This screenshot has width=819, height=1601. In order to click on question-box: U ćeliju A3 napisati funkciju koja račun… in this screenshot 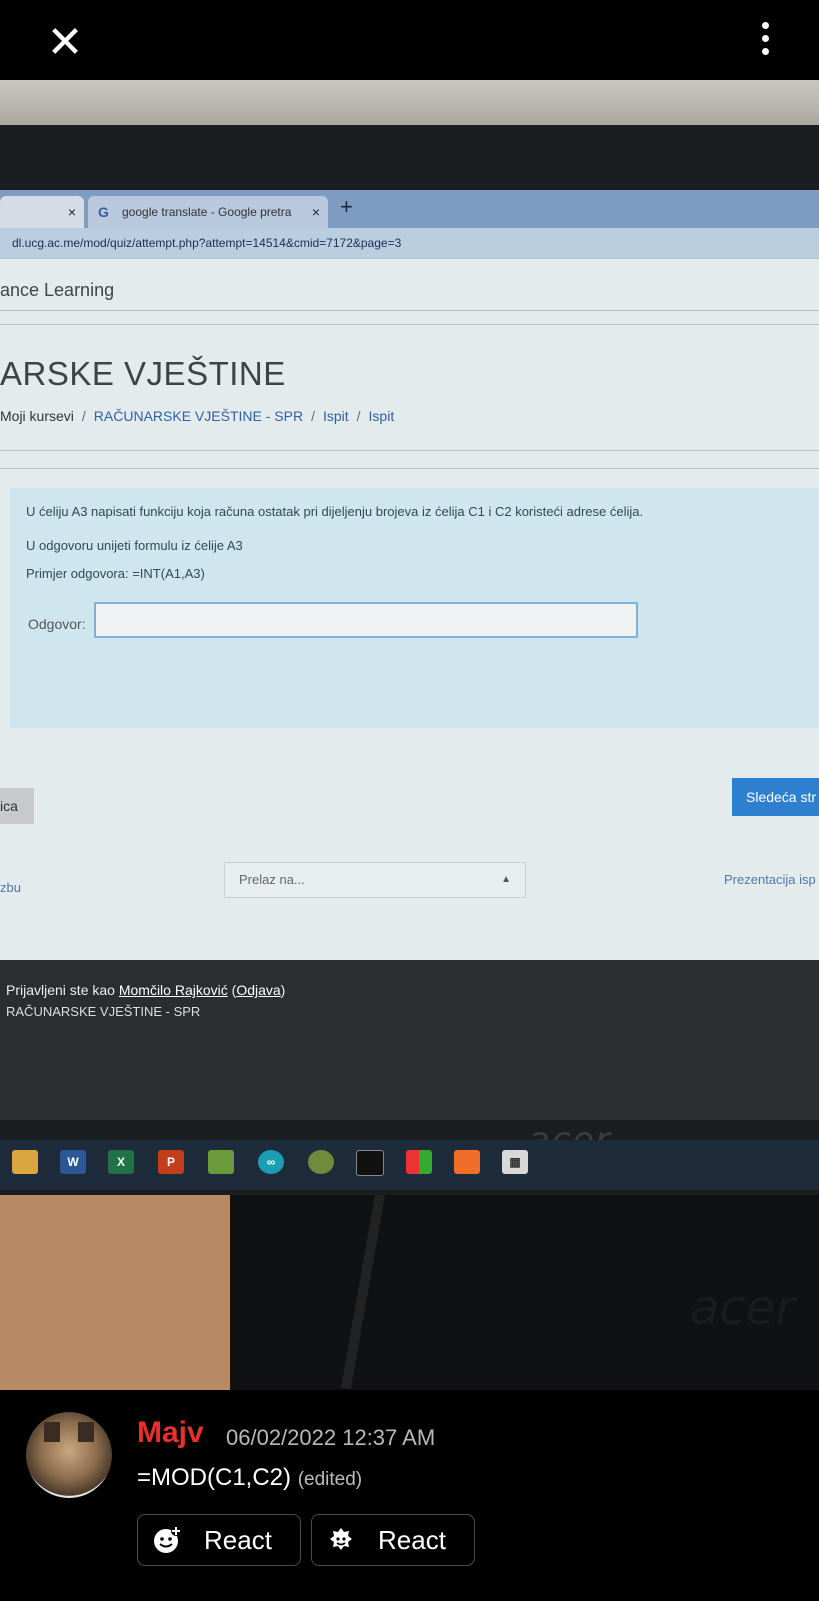, I will do `click(414, 608)`.